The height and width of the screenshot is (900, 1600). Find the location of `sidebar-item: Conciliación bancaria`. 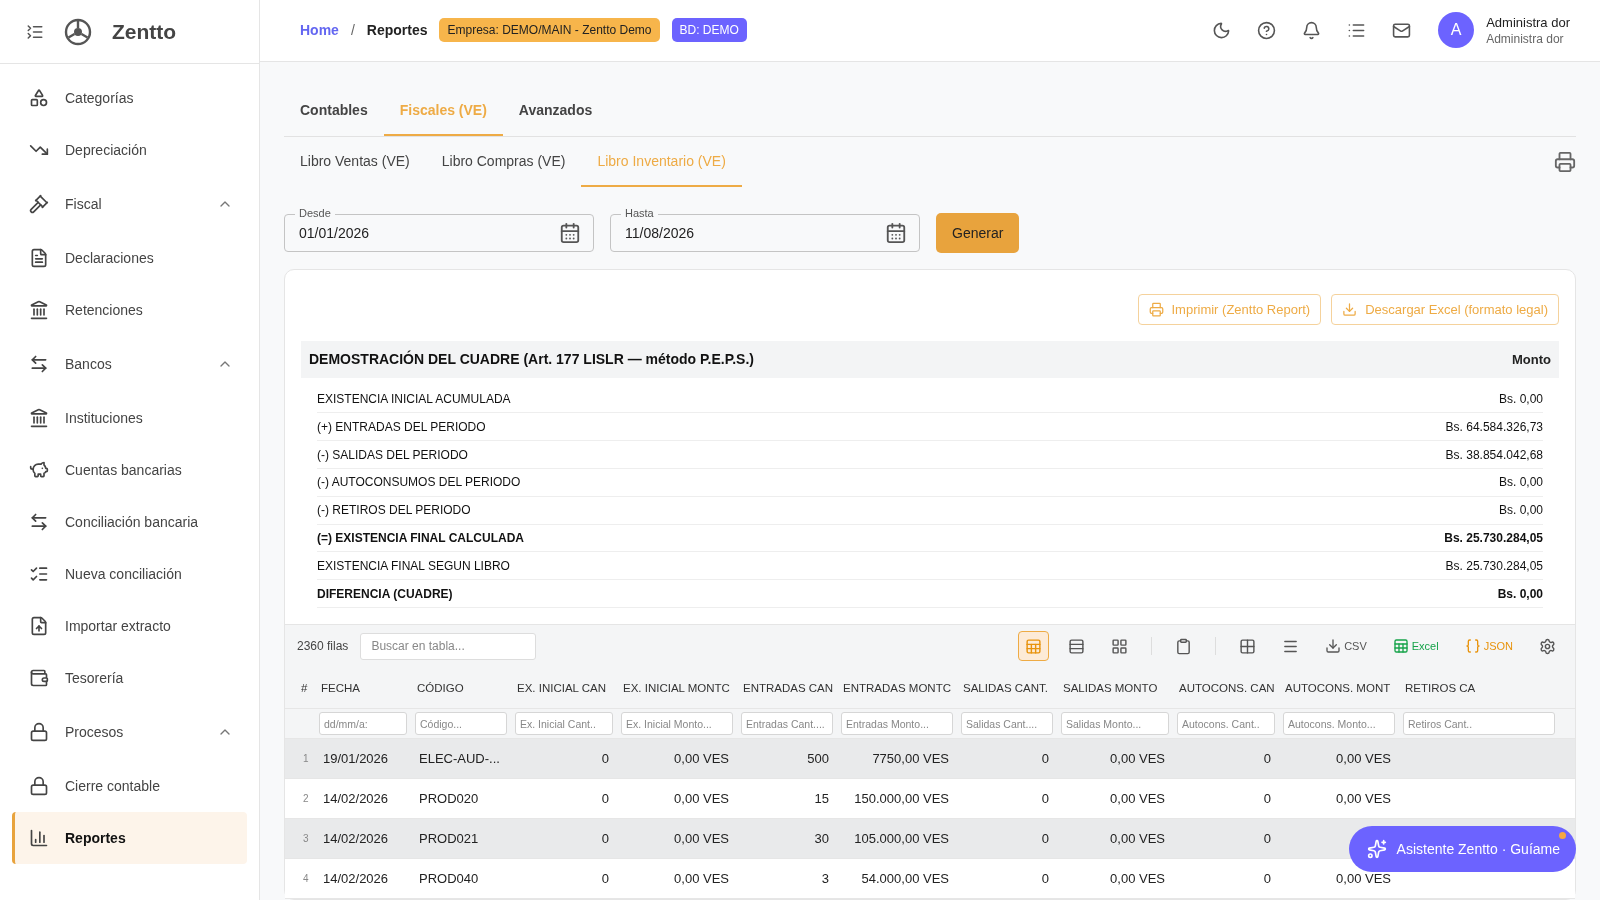

sidebar-item: Conciliación bancaria is located at coordinates (129, 522).